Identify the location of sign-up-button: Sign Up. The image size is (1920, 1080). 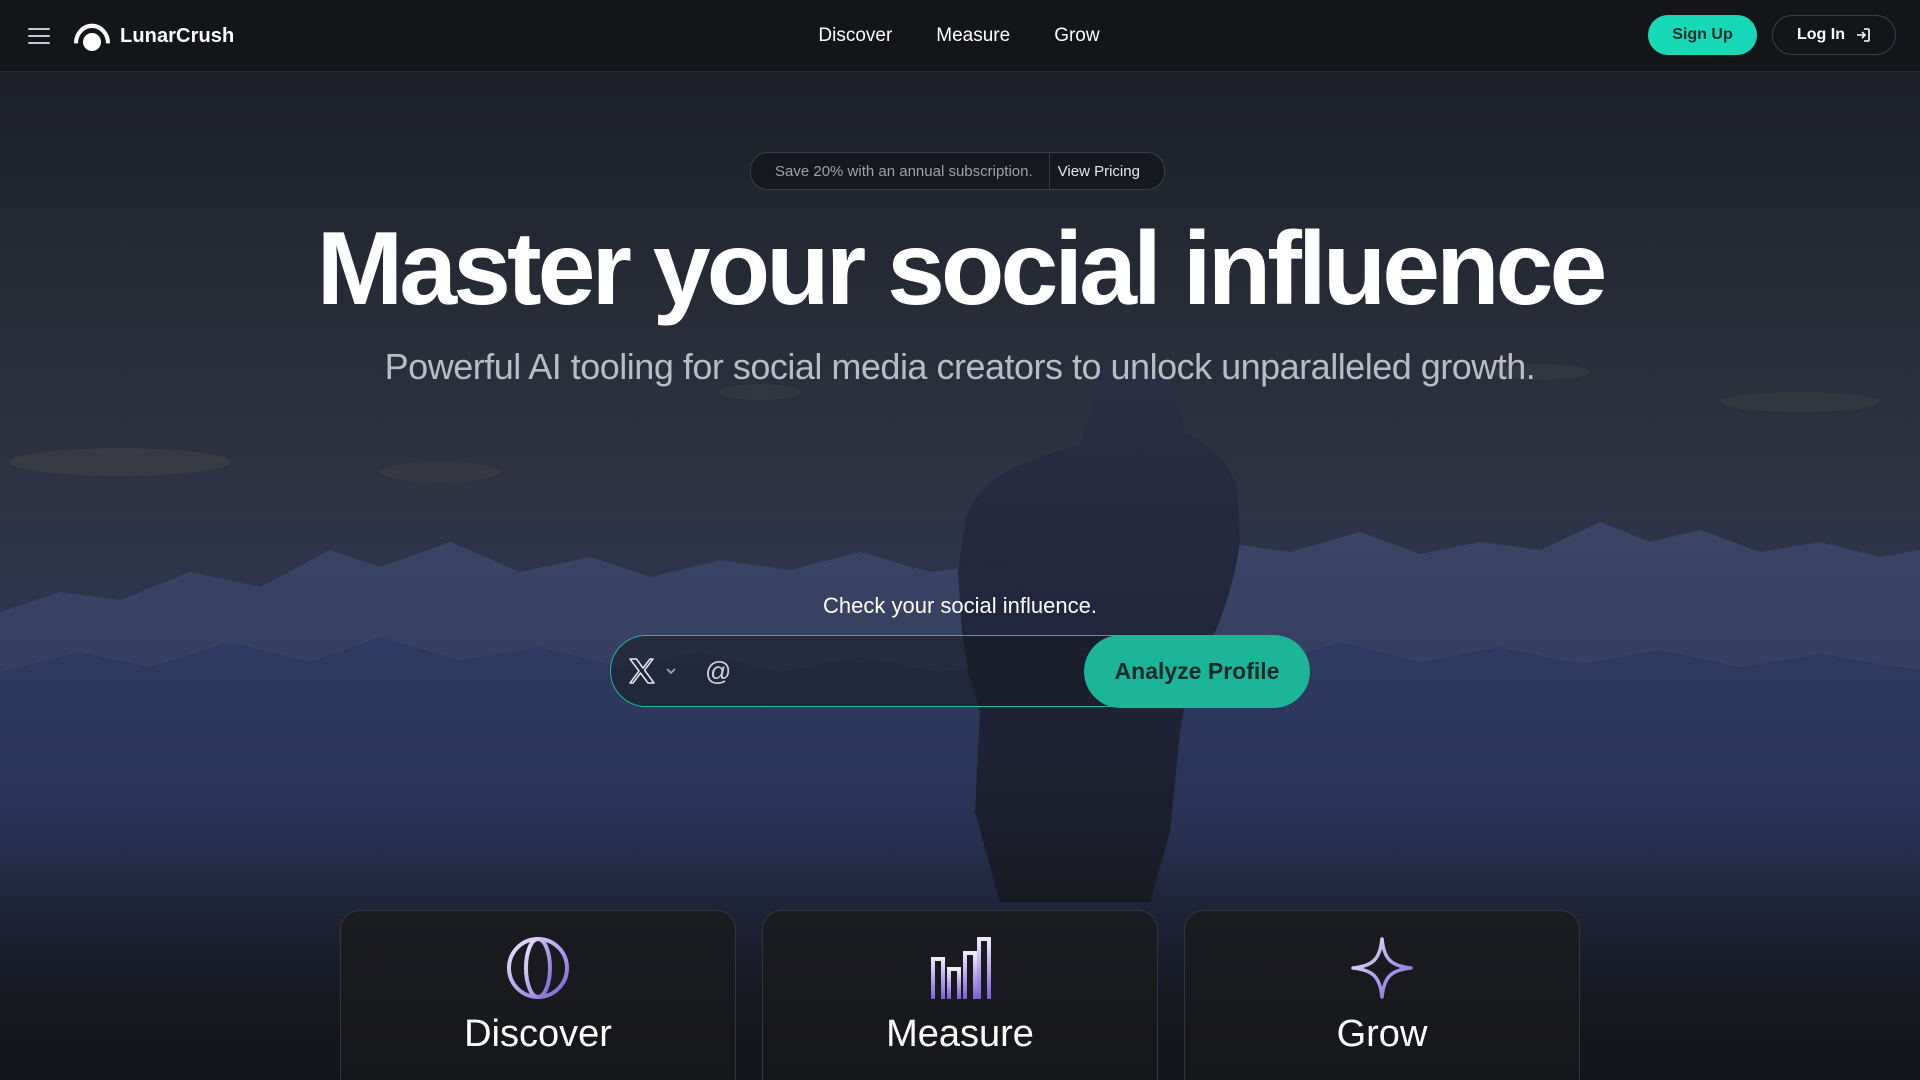
(1702, 35).